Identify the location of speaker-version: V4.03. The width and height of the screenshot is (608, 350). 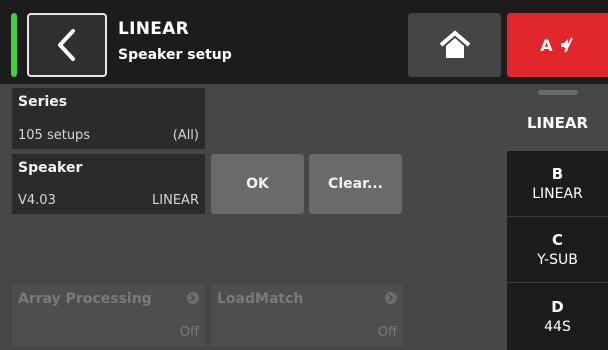
(37, 200).